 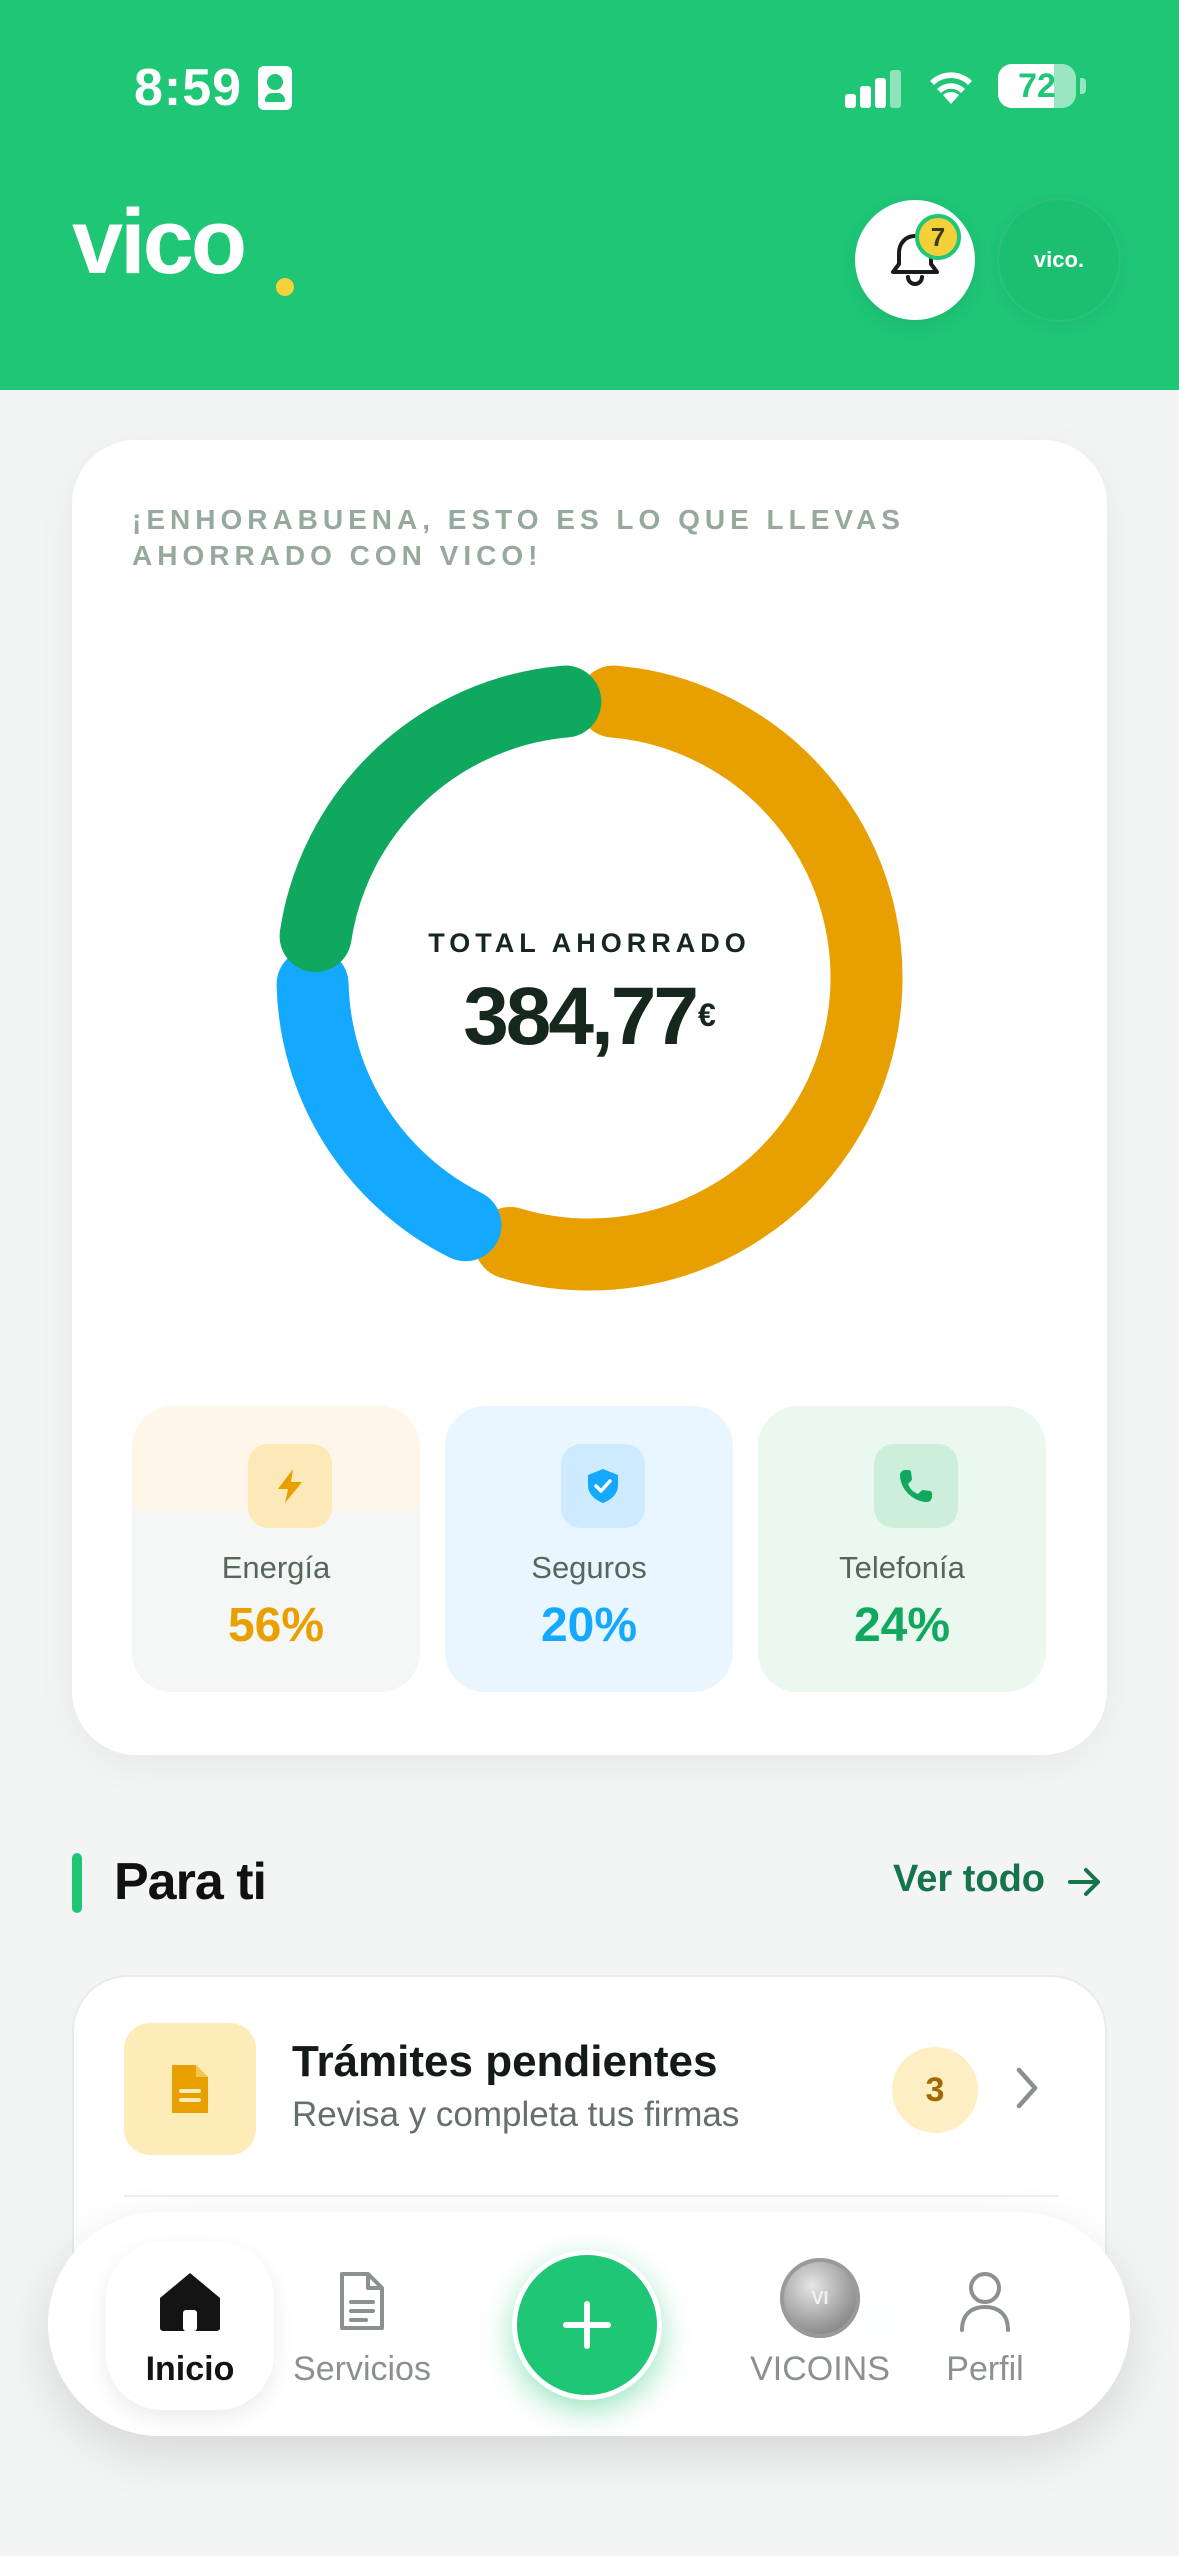 What do you see at coordinates (902, 1549) in the screenshot?
I see `category-telefonia: Telefonía 24%` at bounding box center [902, 1549].